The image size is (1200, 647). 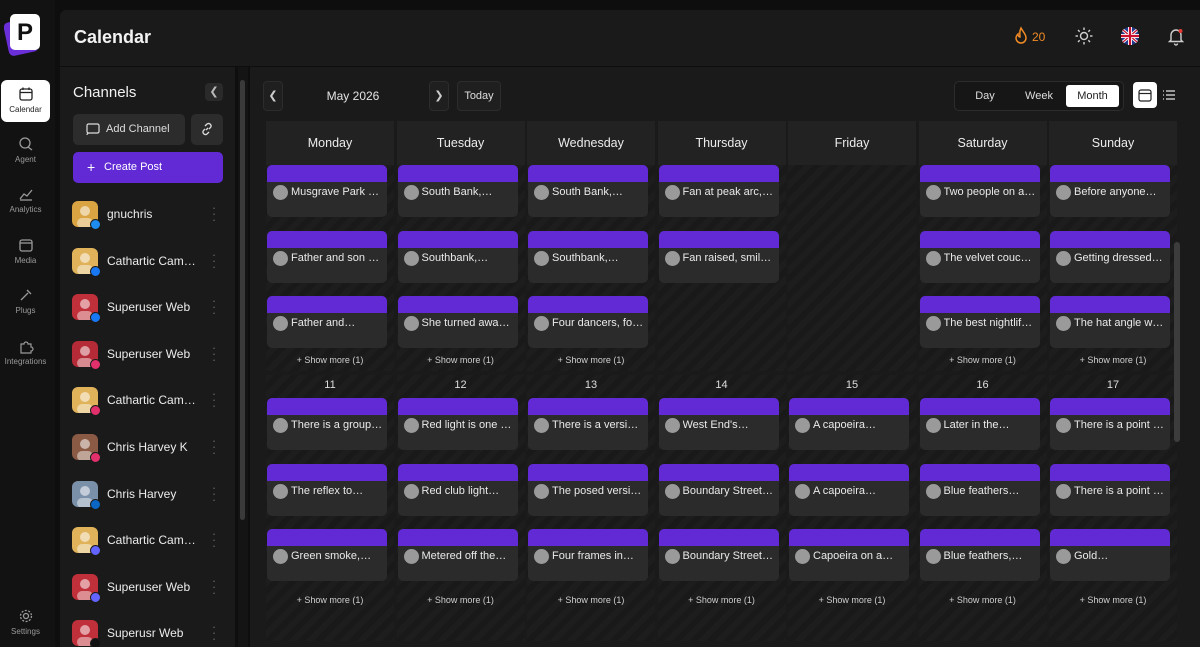 What do you see at coordinates (479, 96) in the screenshot?
I see `today-button: Today` at bounding box center [479, 96].